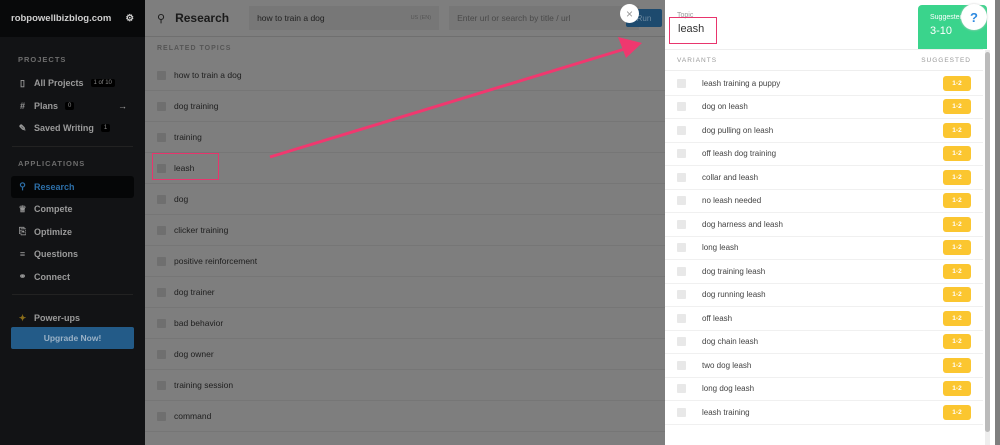 This screenshot has height=445, width=1000. Describe the element at coordinates (344, 18) in the screenshot. I see `query-input: how to train a dog US (EN)` at that location.